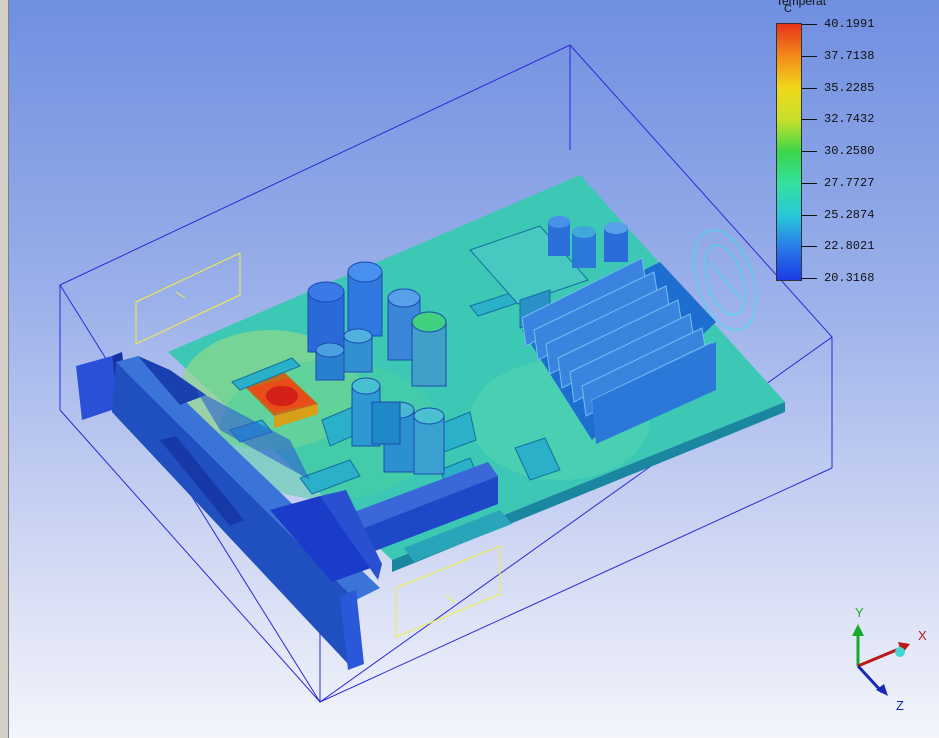  Describe the element at coordinates (789, 152) in the screenshot. I see `color-scale-bar` at that location.